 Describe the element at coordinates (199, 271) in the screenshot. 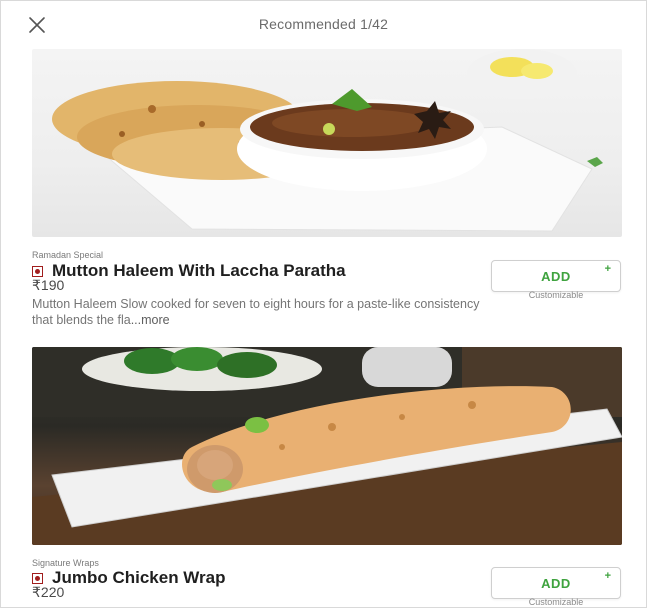

I see `dish-name: Mutton Haleem With Laccha Paratha` at that location.